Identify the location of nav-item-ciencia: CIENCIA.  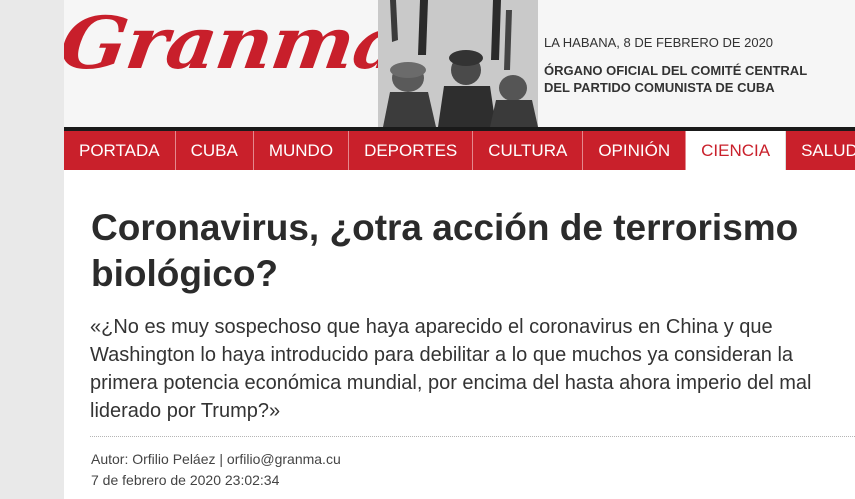
(736, 150).